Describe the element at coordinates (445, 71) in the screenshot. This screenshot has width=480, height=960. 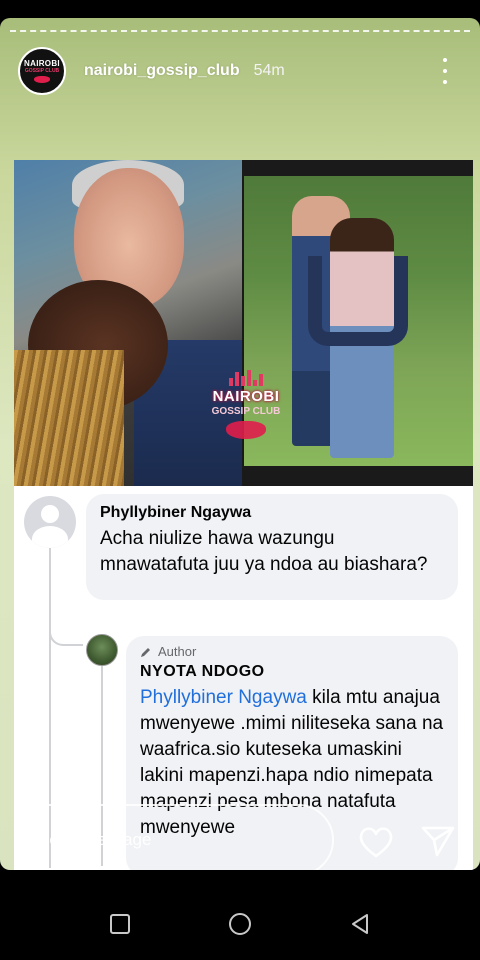
I see `more-options-icon` at that location.